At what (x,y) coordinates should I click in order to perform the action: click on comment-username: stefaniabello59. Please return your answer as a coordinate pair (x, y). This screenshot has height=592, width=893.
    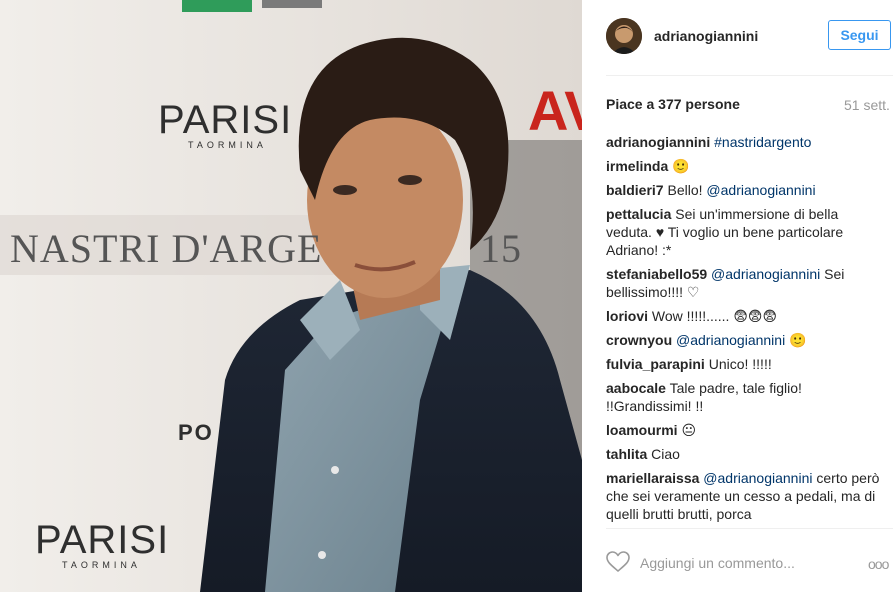
    Looking at the image, I should click on (656, 274).